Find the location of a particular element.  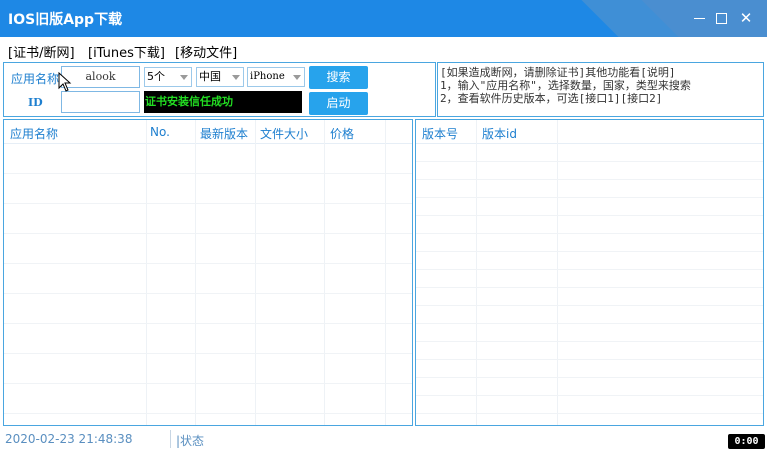

menu-bar: [证书/断网] [iTunes下载] [移动文件] is located at coordinates (383, 49).